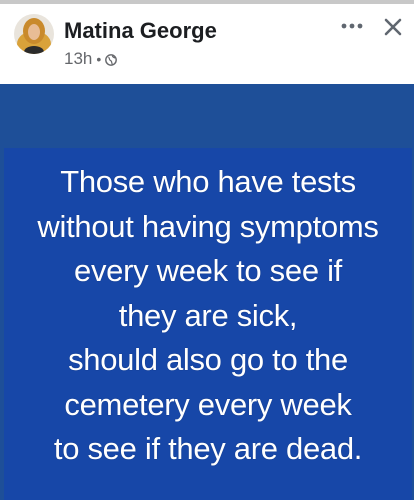  What do you see at coordinates (111, 59) in the screenshot?
I see `globe-icon` at bounding box center [111, 59].